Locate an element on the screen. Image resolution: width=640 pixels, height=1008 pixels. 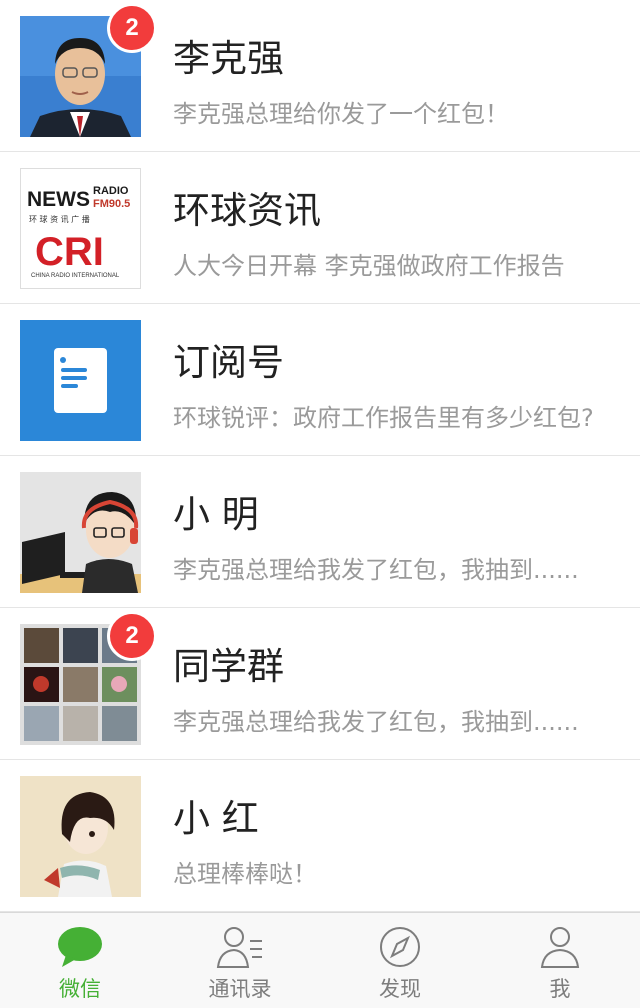
chat-name: 小 明 is located at coordinates (216, 514).